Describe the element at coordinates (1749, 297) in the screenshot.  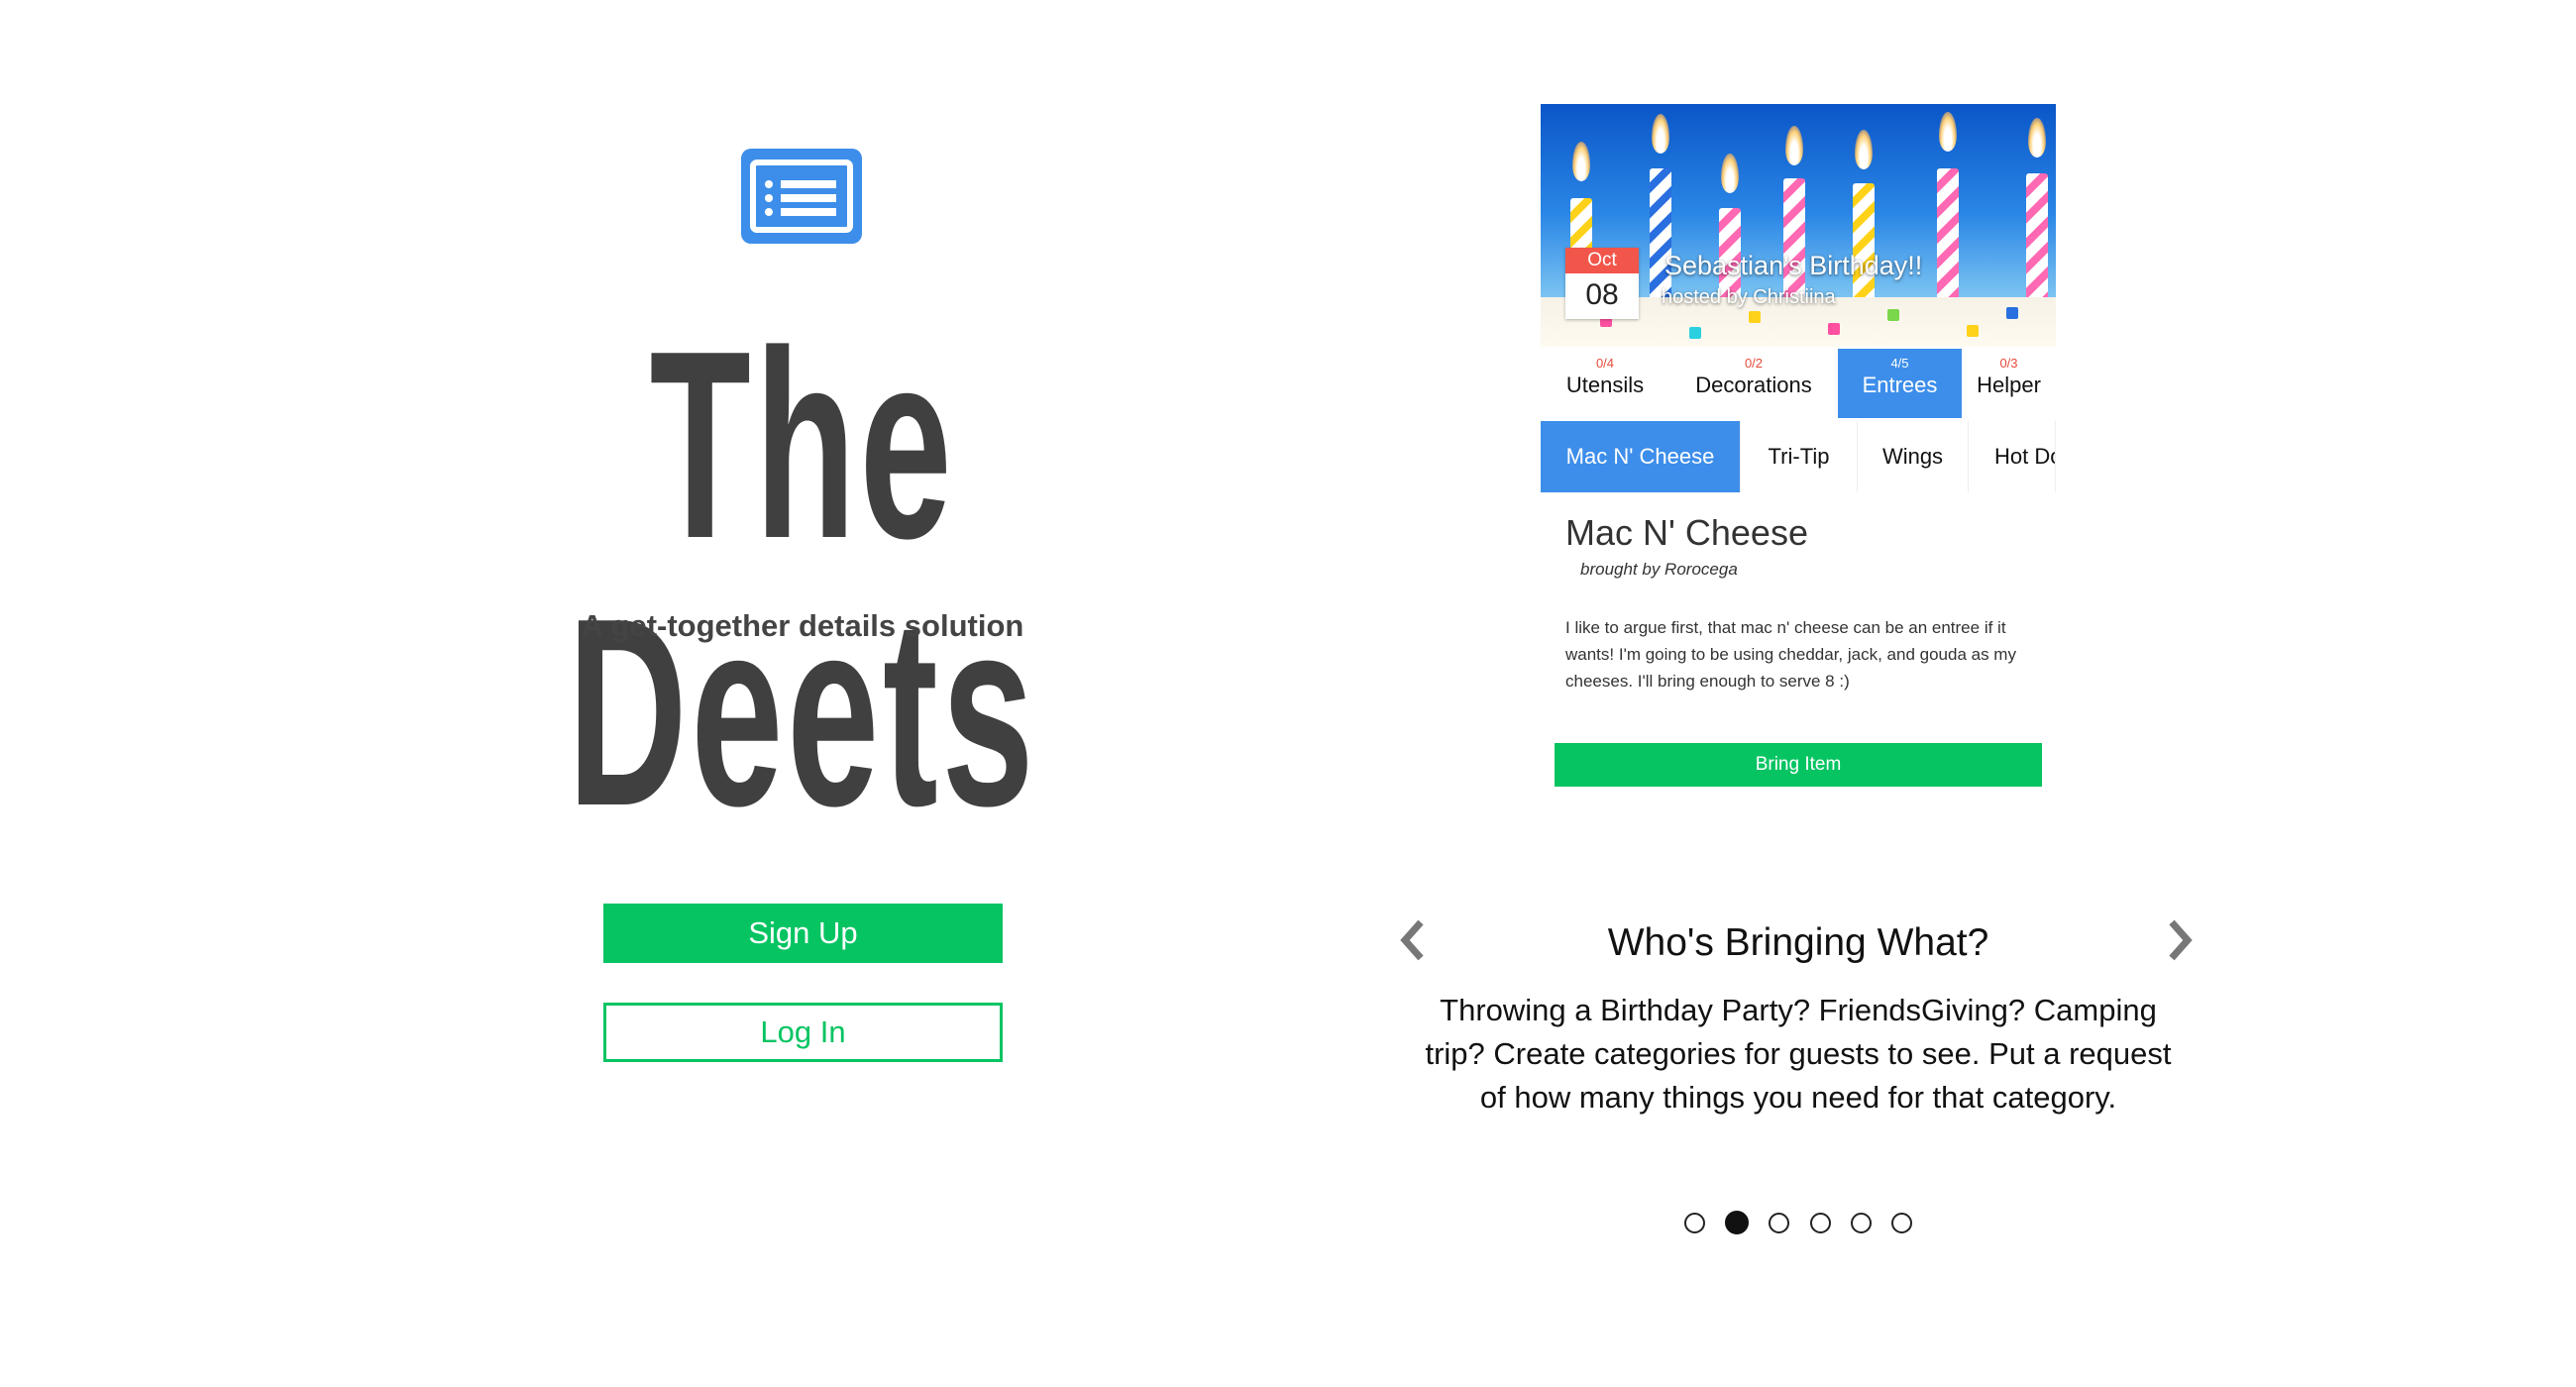
I see `event-host: hosted by Christiina` at that location.